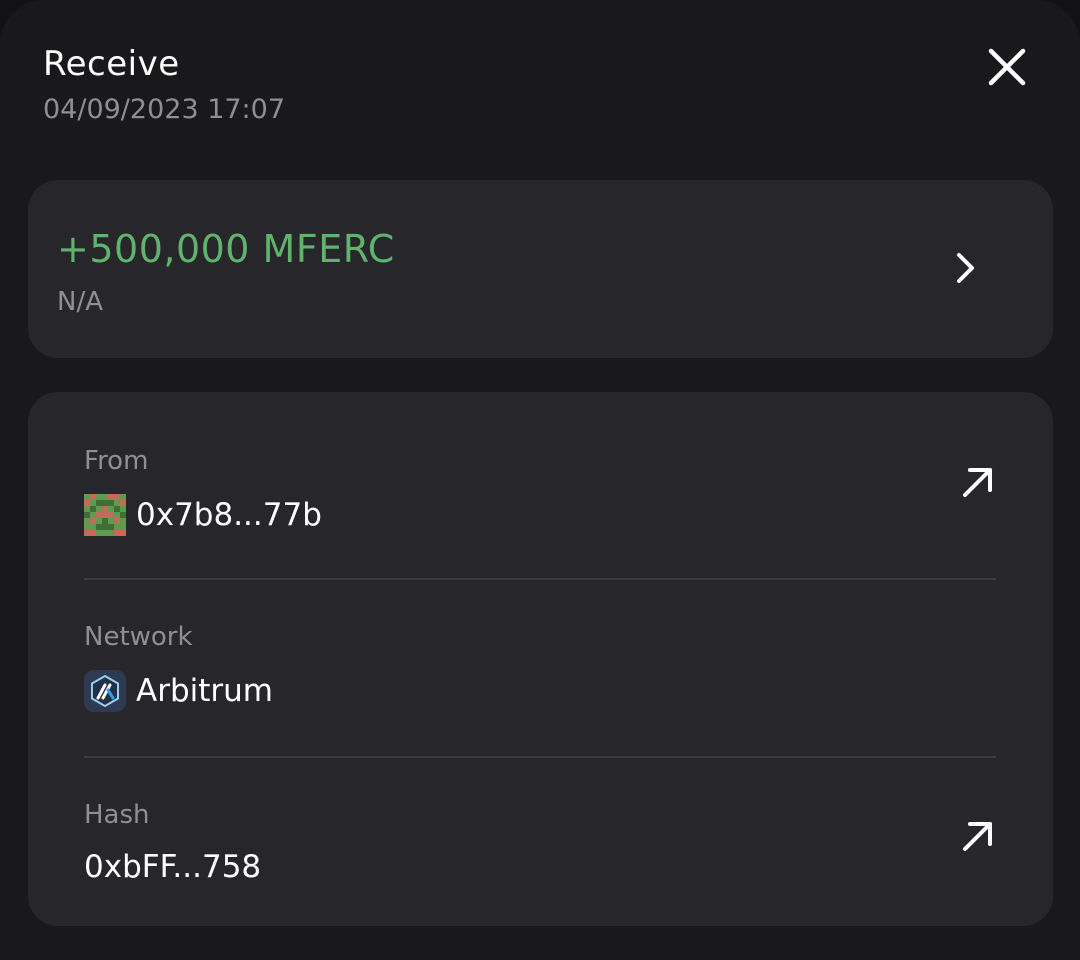 The height and width of the screenshot is (960, 1080). Describe the element at coordinates (111, 64) in the screenshot. I see `page-title: Receive` at that location.